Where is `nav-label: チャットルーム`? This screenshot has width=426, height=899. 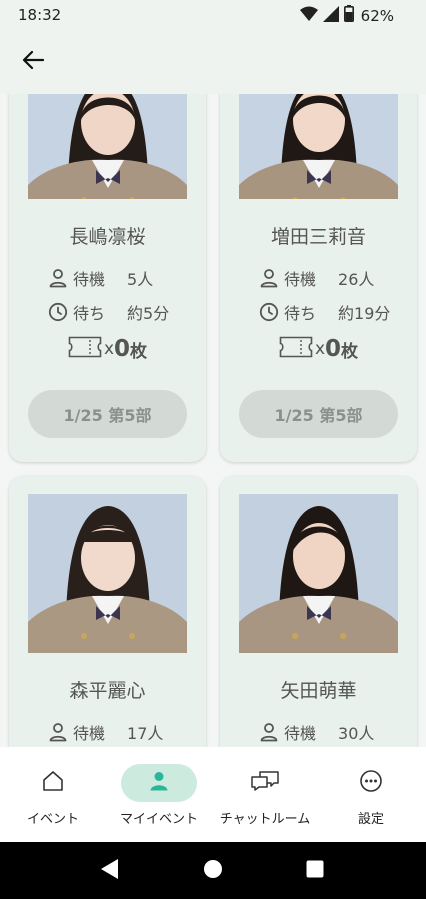 nav-label: チャットルーム is located at coordinates (265, 819).